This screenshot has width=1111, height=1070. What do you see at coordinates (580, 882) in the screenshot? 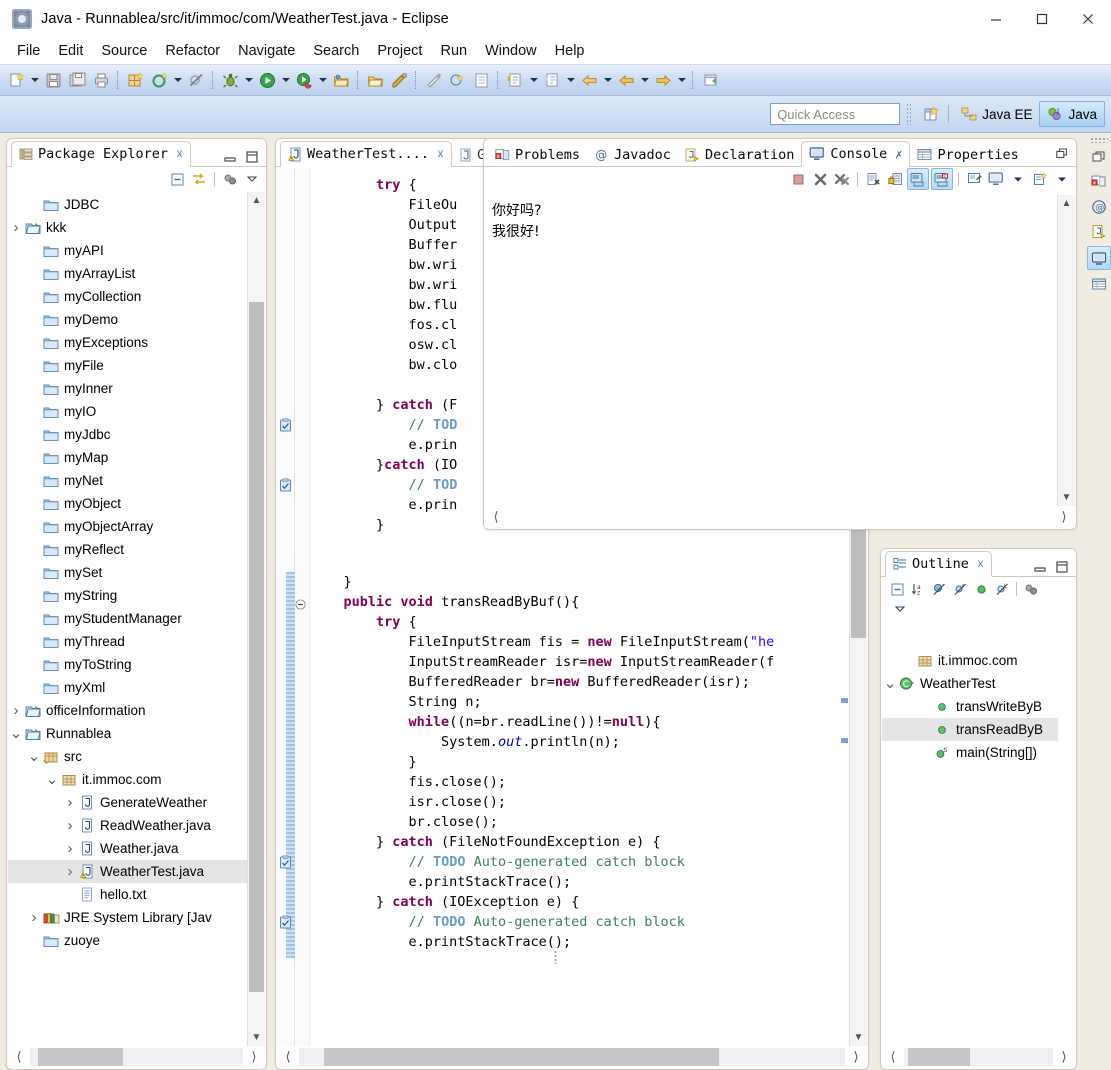
I see `code-line: e.printStackTrace();` at bounding box center [580, 882].